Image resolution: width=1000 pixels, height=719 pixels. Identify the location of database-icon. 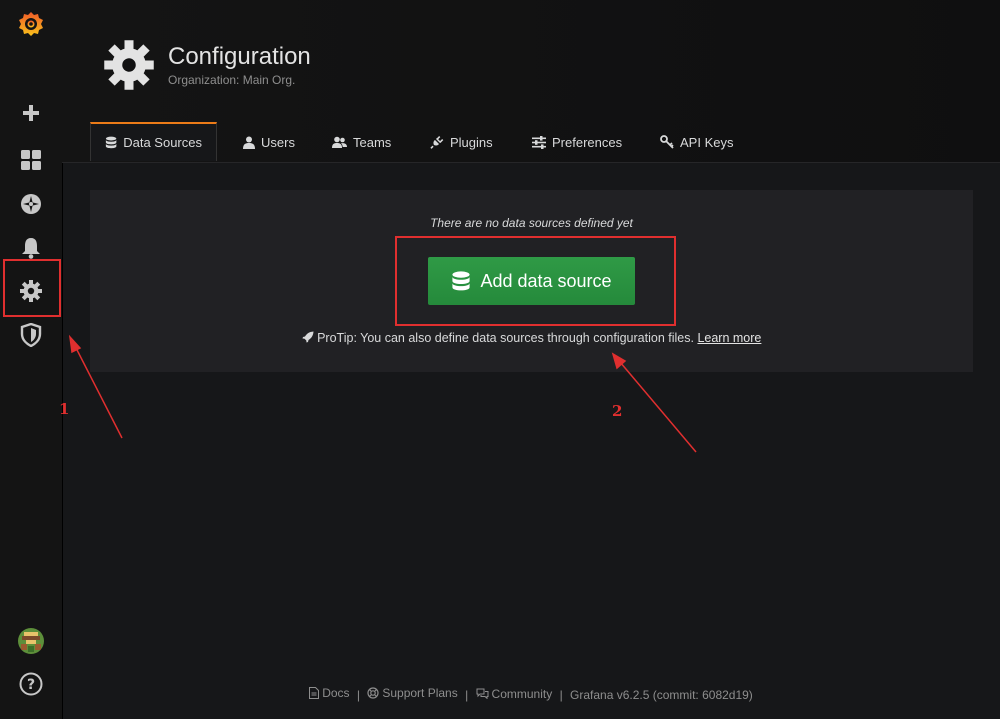
(111, 142).